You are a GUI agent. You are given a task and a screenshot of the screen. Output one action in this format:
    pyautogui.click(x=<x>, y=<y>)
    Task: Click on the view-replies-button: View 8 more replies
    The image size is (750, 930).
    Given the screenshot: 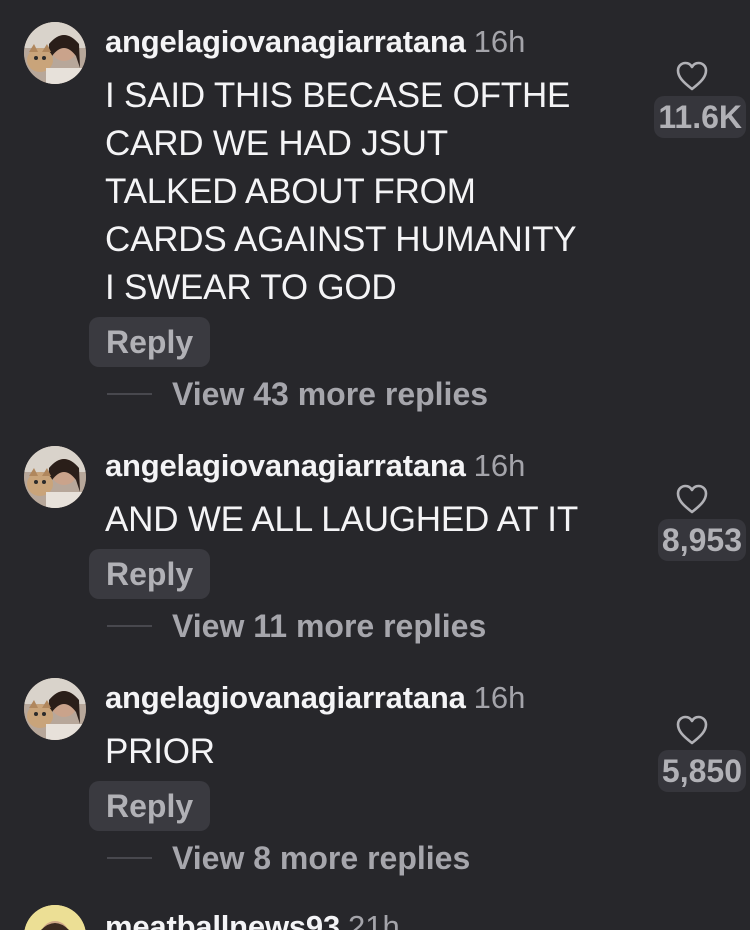 What is the action you would take?
    pyautogui.click(x=288, y=858)
    